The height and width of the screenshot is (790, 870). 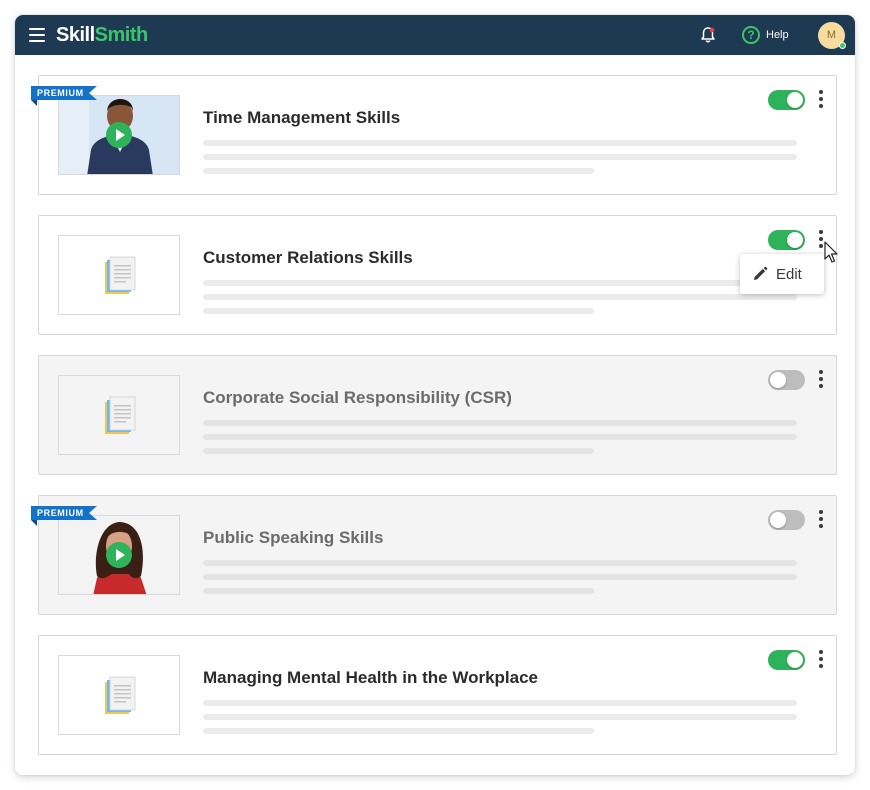 What do you see at coordinates (435, 35) in the screenshot?
I see `top-bar: SkillSmith ? Help M` at bounding box center [435, 35].